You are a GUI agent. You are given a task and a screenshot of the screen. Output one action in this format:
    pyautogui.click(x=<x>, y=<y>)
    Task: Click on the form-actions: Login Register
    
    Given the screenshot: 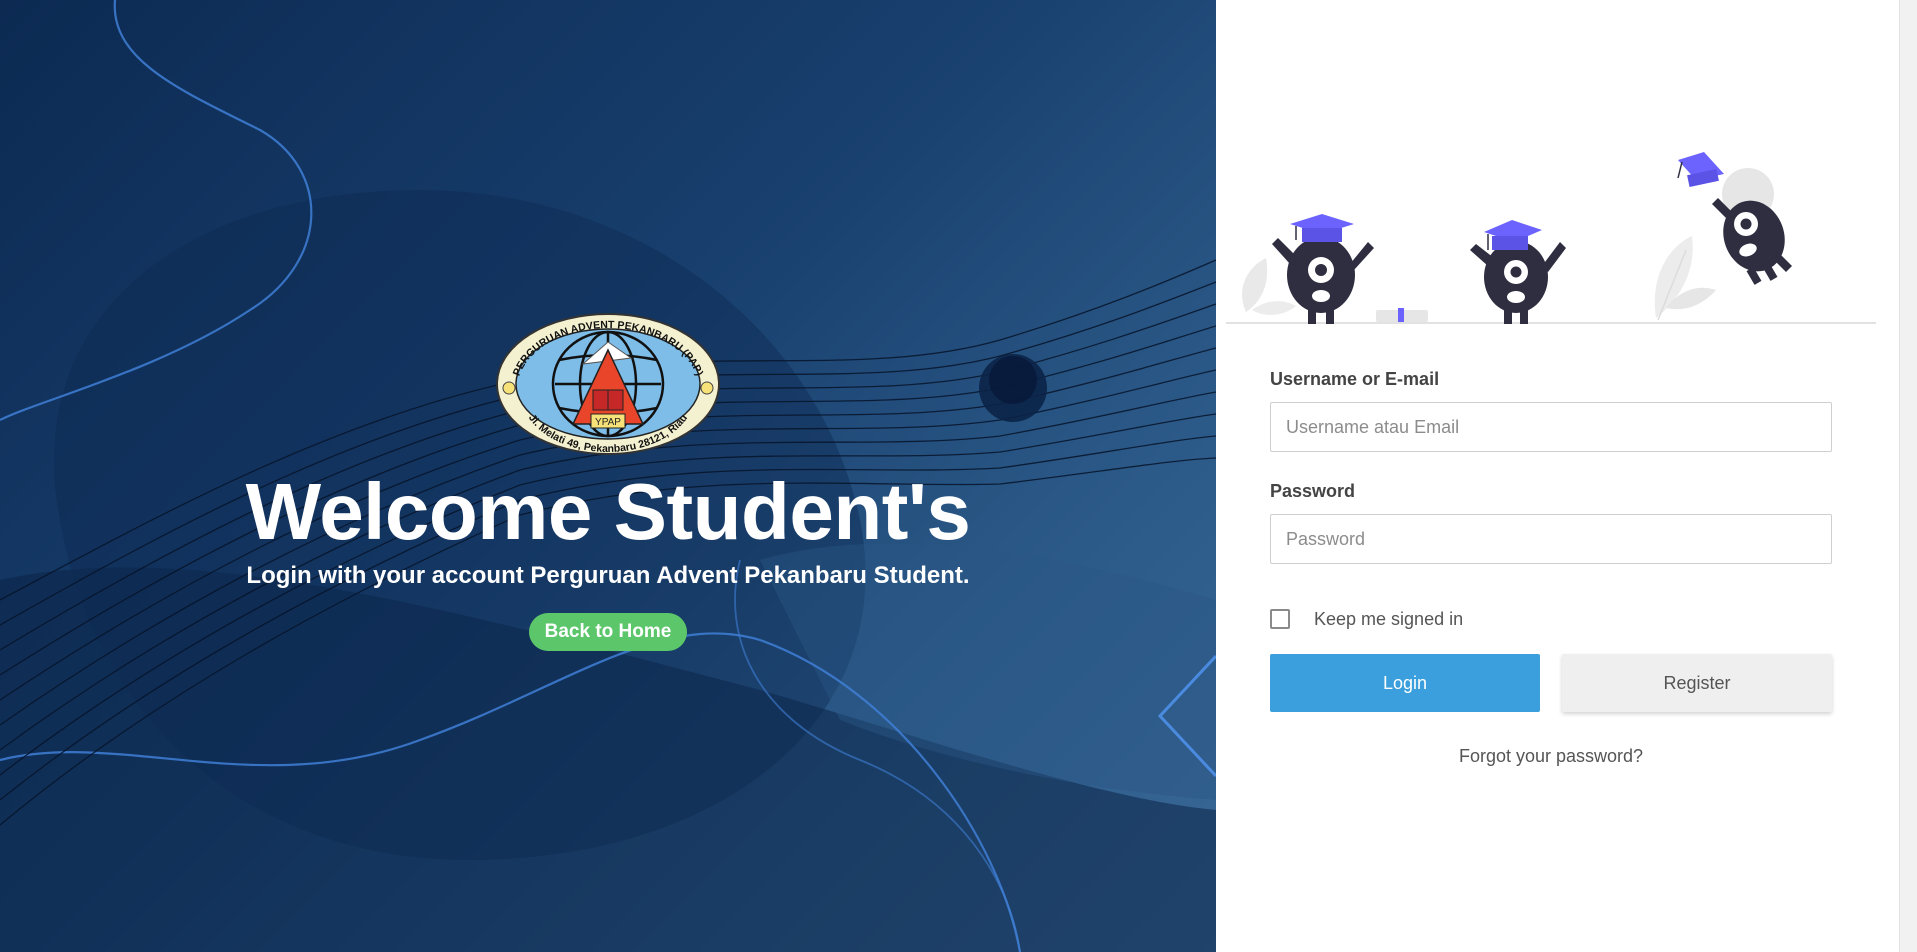 What is the action you would take?
    pyautogui.click(x=1551, y=683)
    